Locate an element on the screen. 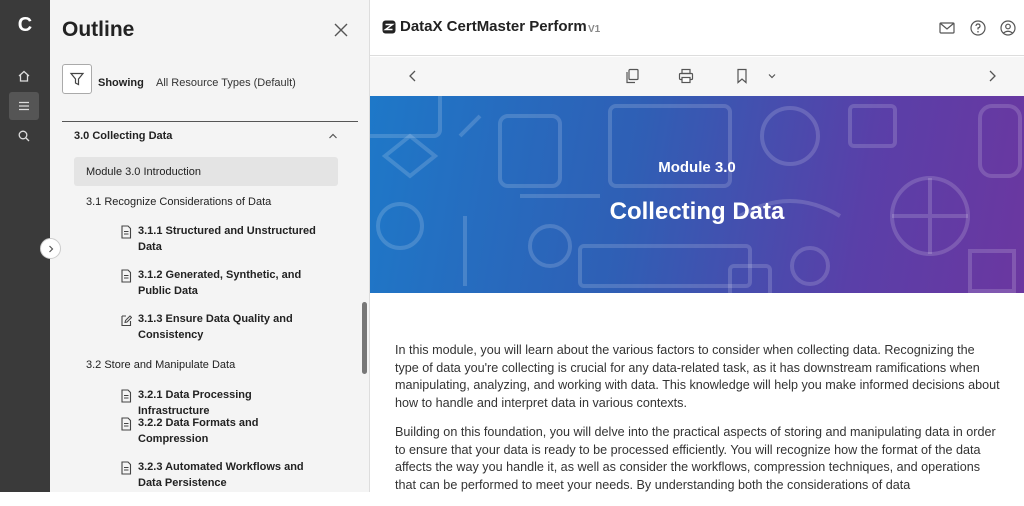 Image resolution: width=1024 pixels, height=506 pixels. content-toolbar is located at coordinates (697, 76).